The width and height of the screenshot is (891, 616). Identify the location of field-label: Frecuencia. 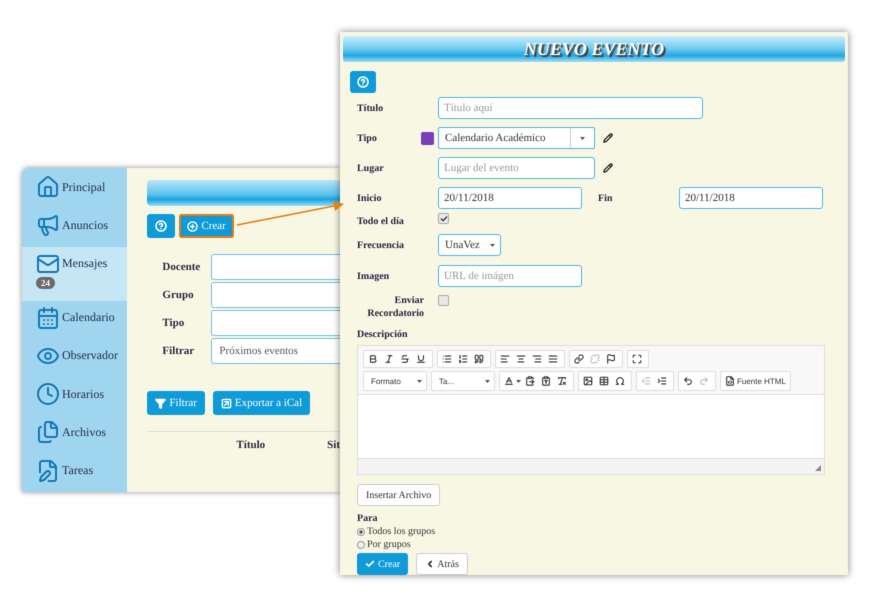
(381, 245).